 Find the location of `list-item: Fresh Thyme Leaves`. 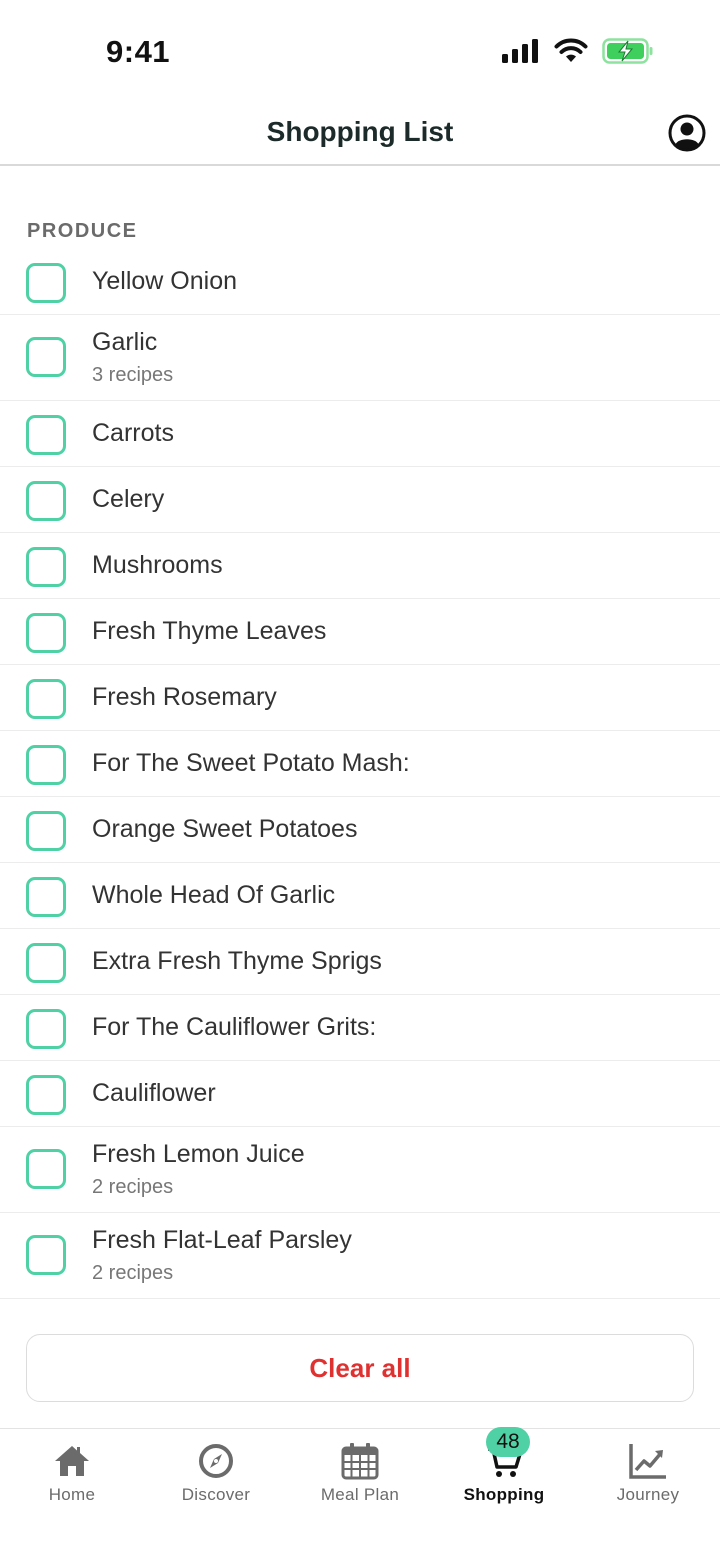

list-item: Fresh Thyme Leaves is located at coordinates (360, 632).